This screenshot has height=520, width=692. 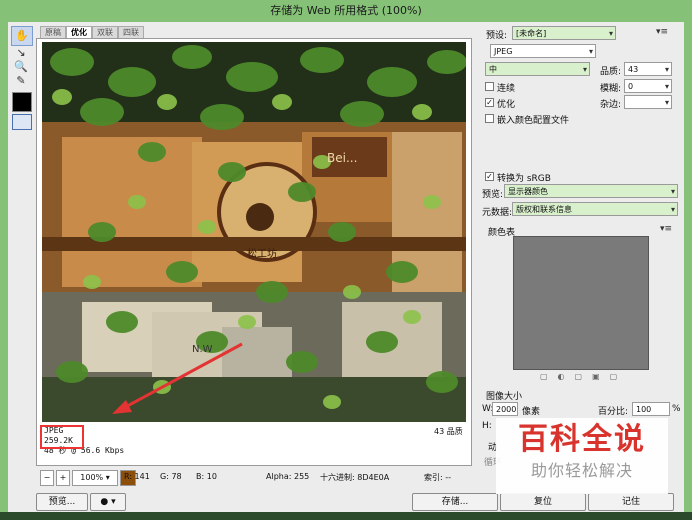 I want to click on format-select: JPEG ▾, so click(x=543, y=51).